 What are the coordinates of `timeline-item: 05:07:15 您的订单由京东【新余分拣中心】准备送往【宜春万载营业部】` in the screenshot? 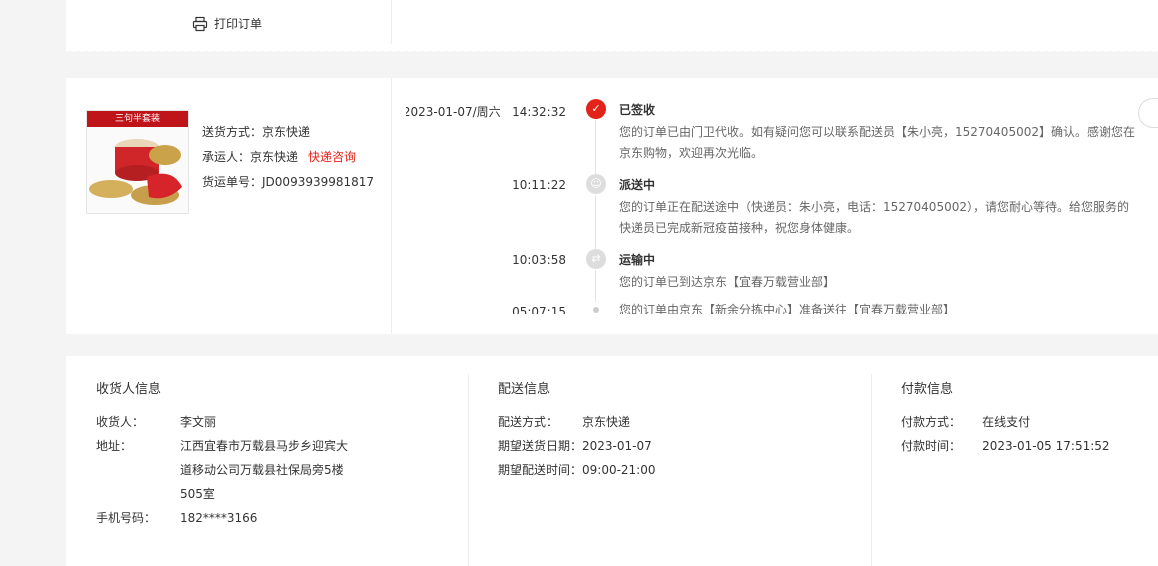 It's located at (776, 307).